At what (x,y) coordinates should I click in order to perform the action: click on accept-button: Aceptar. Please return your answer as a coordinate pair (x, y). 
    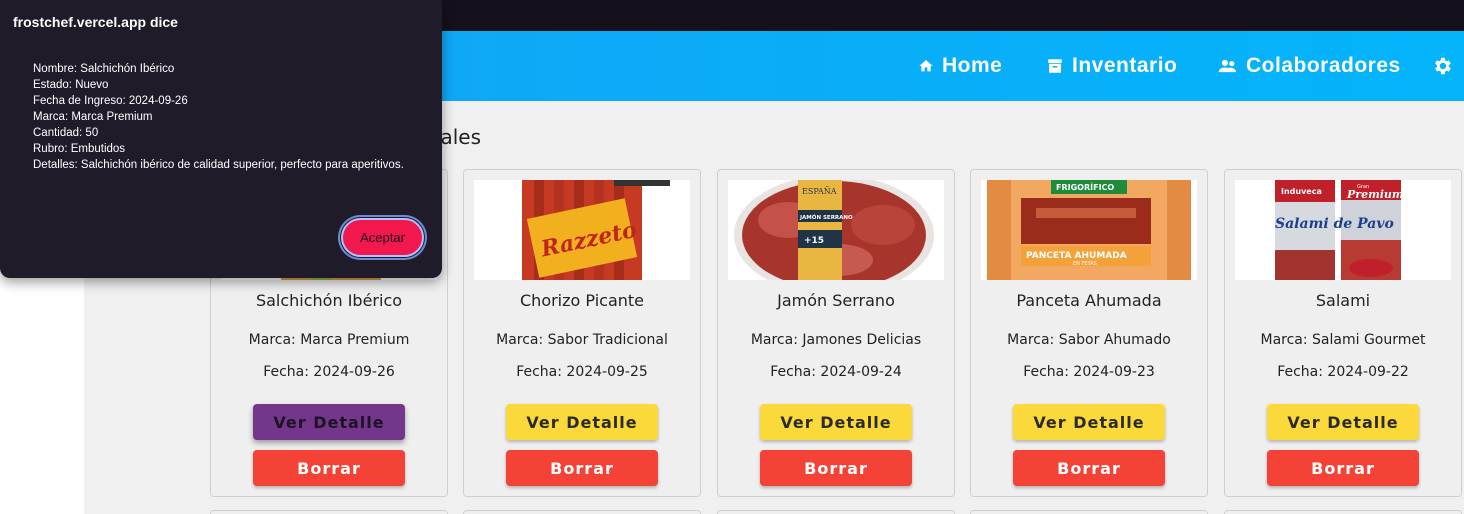
    Looking at the image, I should click on (382, 237).